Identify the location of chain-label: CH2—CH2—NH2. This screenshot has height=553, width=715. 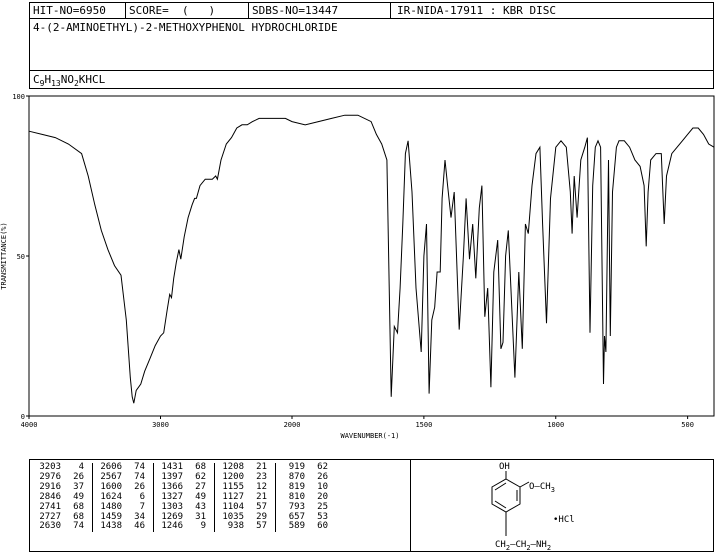
(523, 546).